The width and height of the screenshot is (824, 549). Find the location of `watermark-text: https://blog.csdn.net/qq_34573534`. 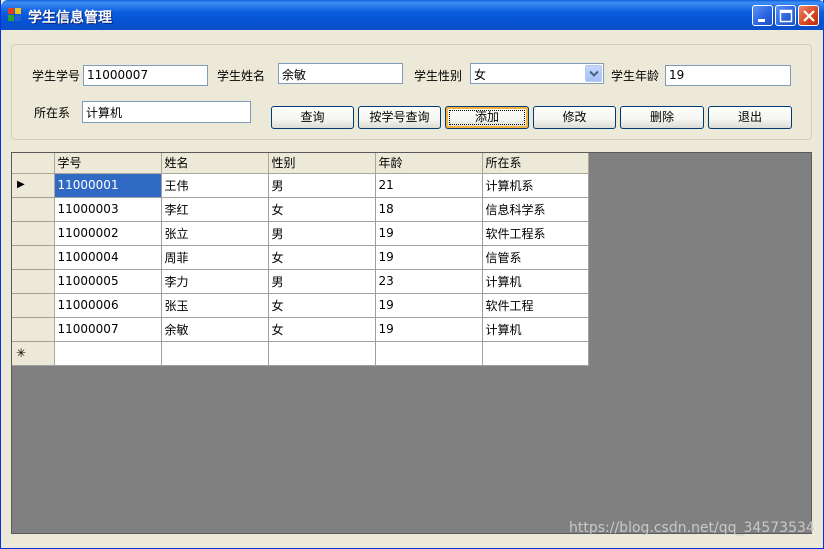

watermark-text: https://blog.csdn.net/qq_34573534 is located at coordinates (692, 528).